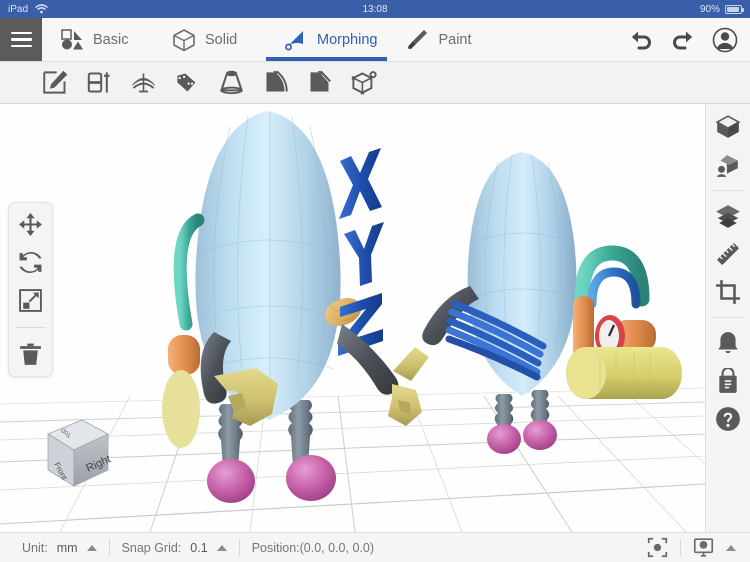 This screenshot has height=562, width=750. I want to click on account-icon, so click(725, 40).